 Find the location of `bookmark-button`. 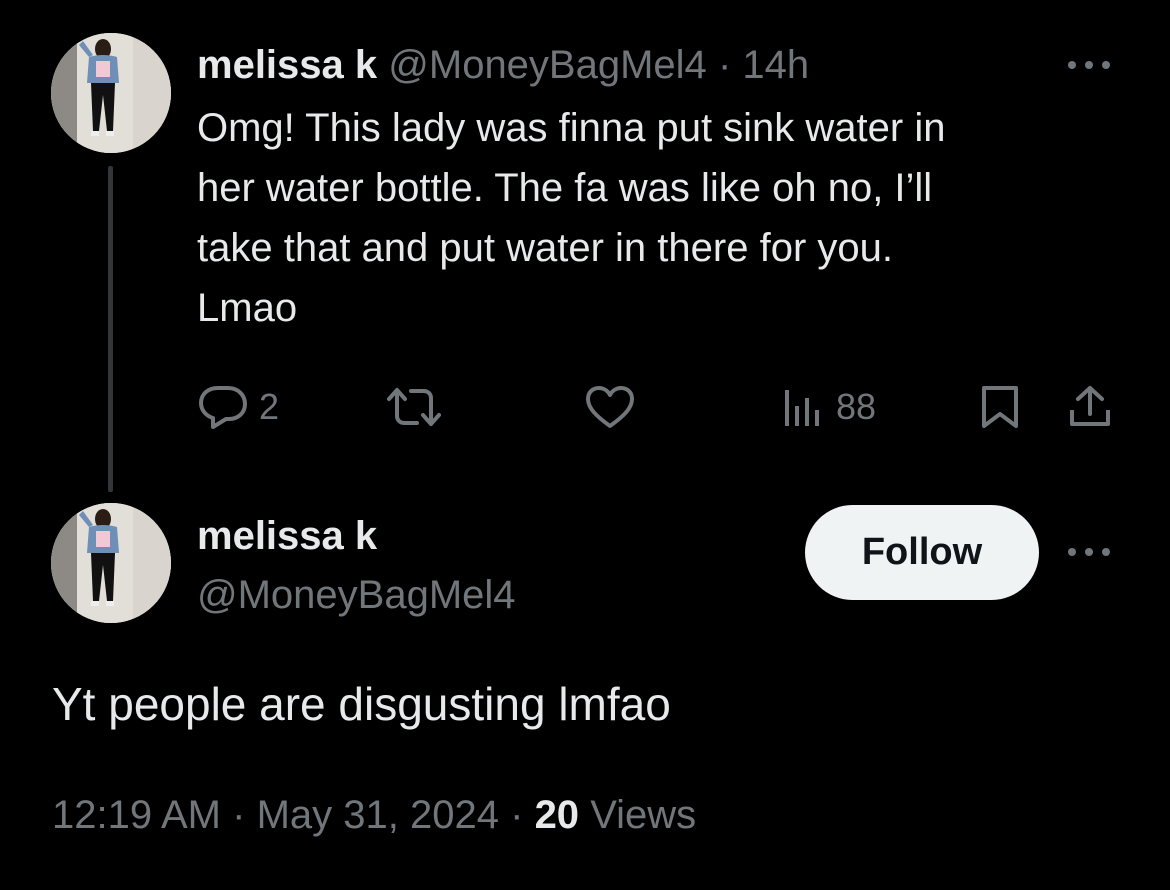

bookmark-button is located at coordinates (1000, 407).